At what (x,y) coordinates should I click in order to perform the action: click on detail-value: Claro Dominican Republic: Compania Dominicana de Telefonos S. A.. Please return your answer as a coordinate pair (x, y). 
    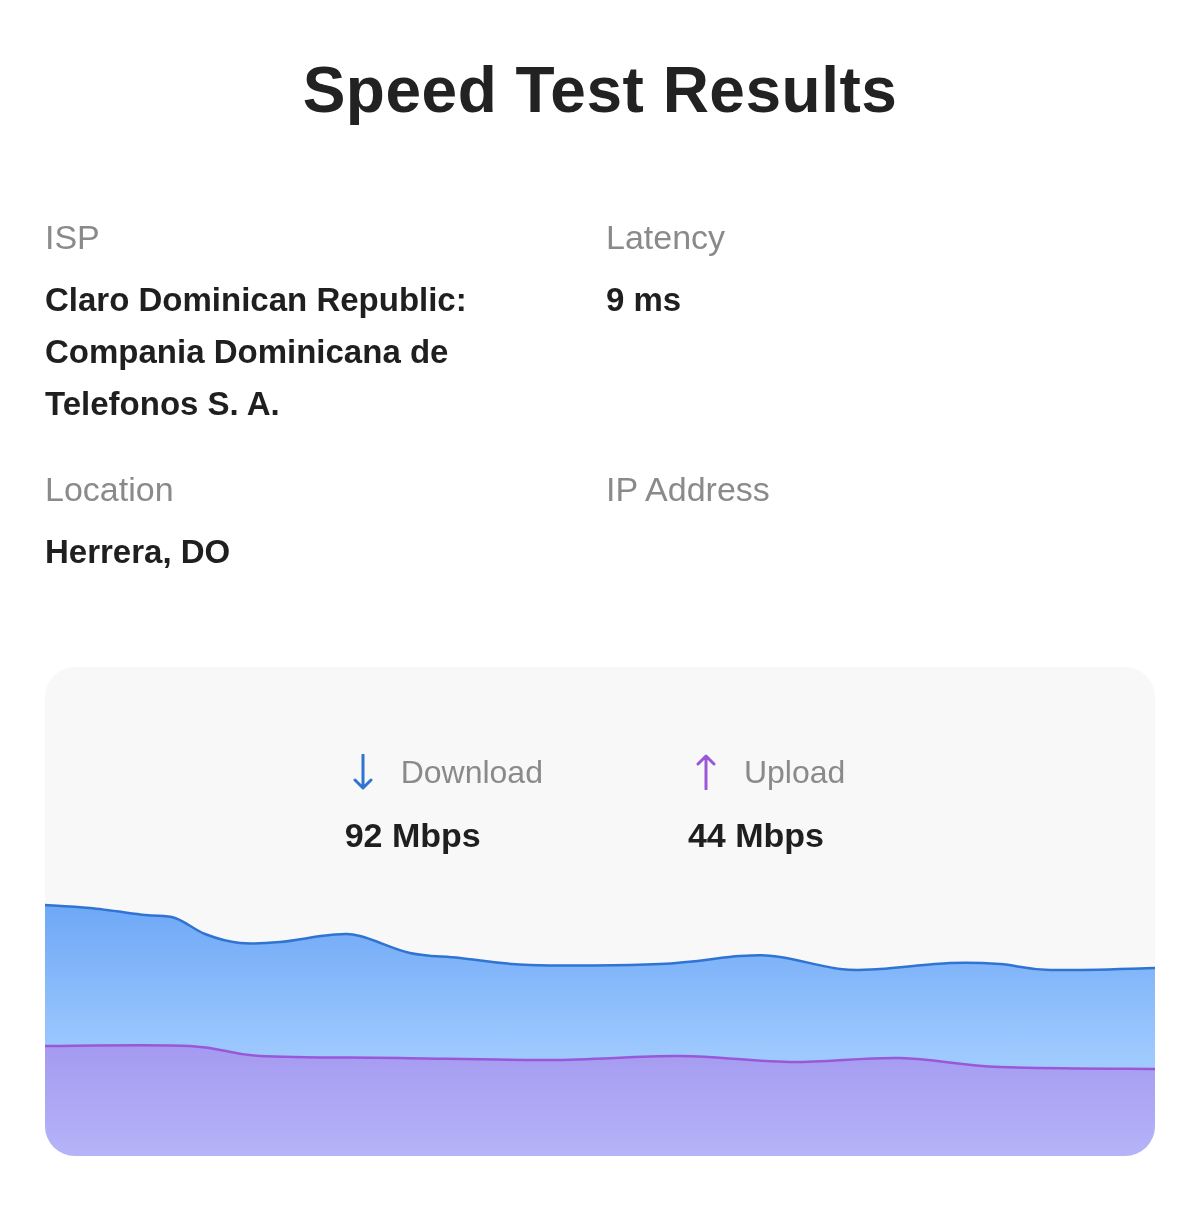
    Looking at the image, I should click on (256, 352).